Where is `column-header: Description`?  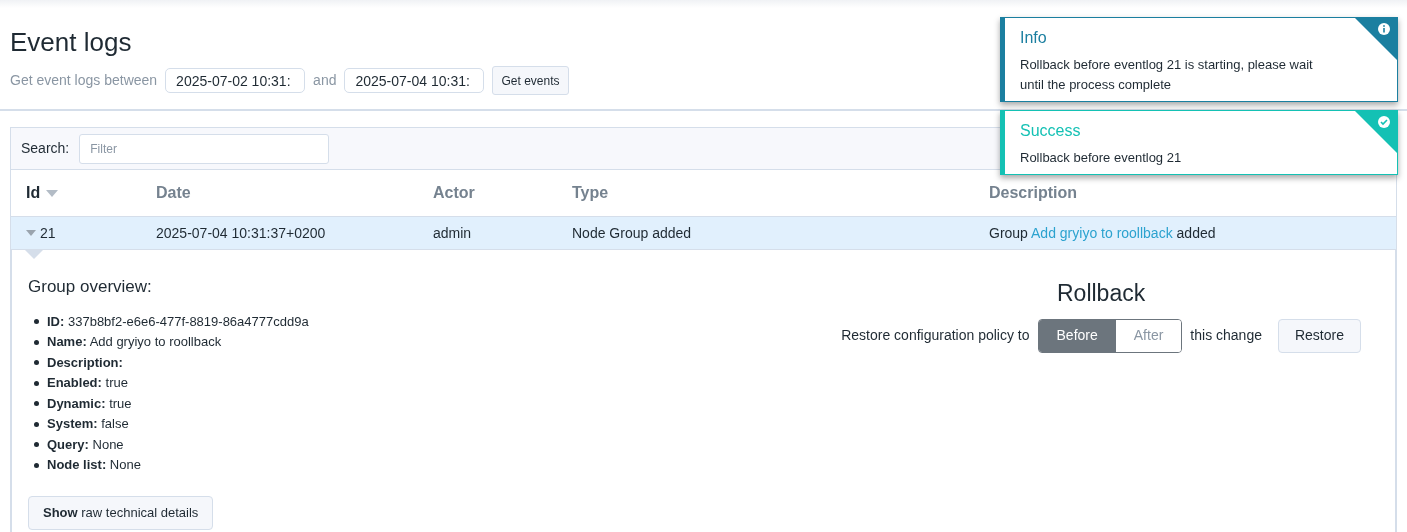 column-header: Description is located at coordinates (1033, 193).